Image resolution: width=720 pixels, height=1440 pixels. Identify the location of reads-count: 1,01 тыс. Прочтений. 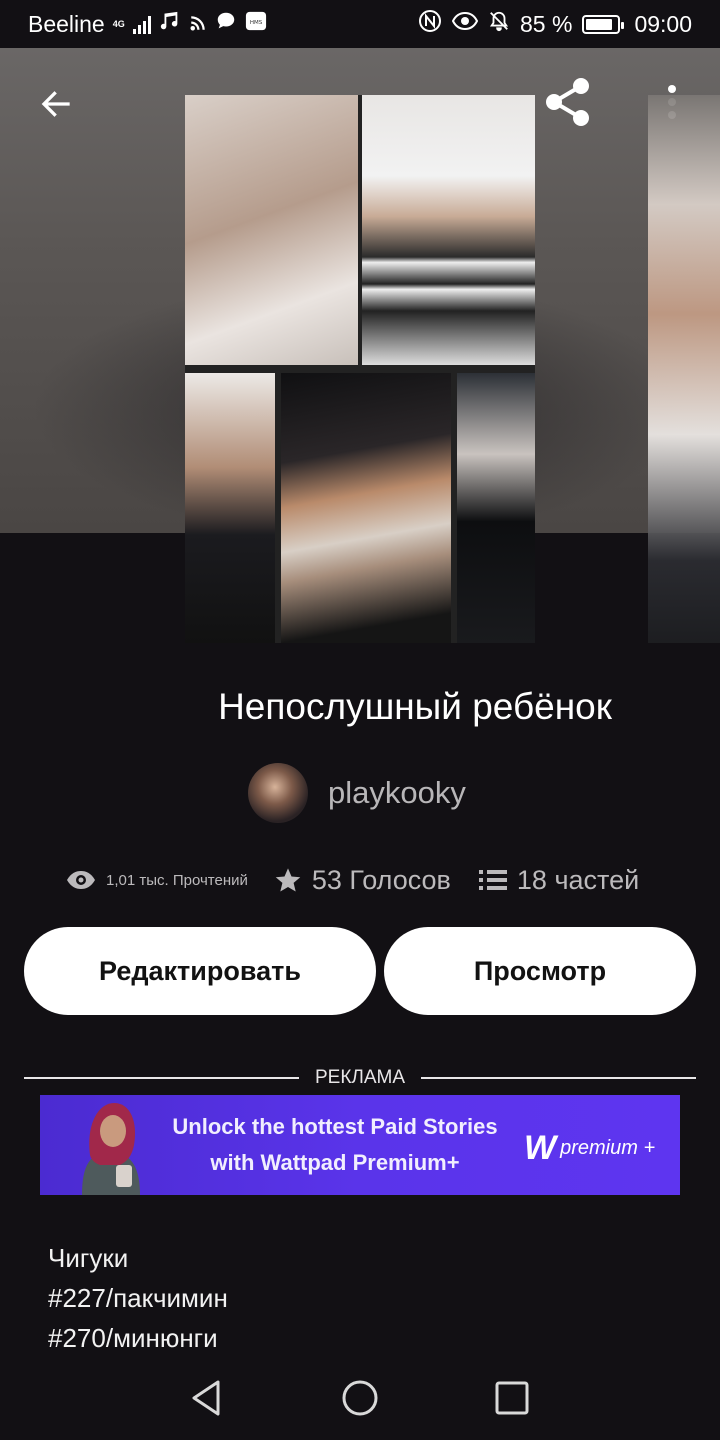
(177, 880).